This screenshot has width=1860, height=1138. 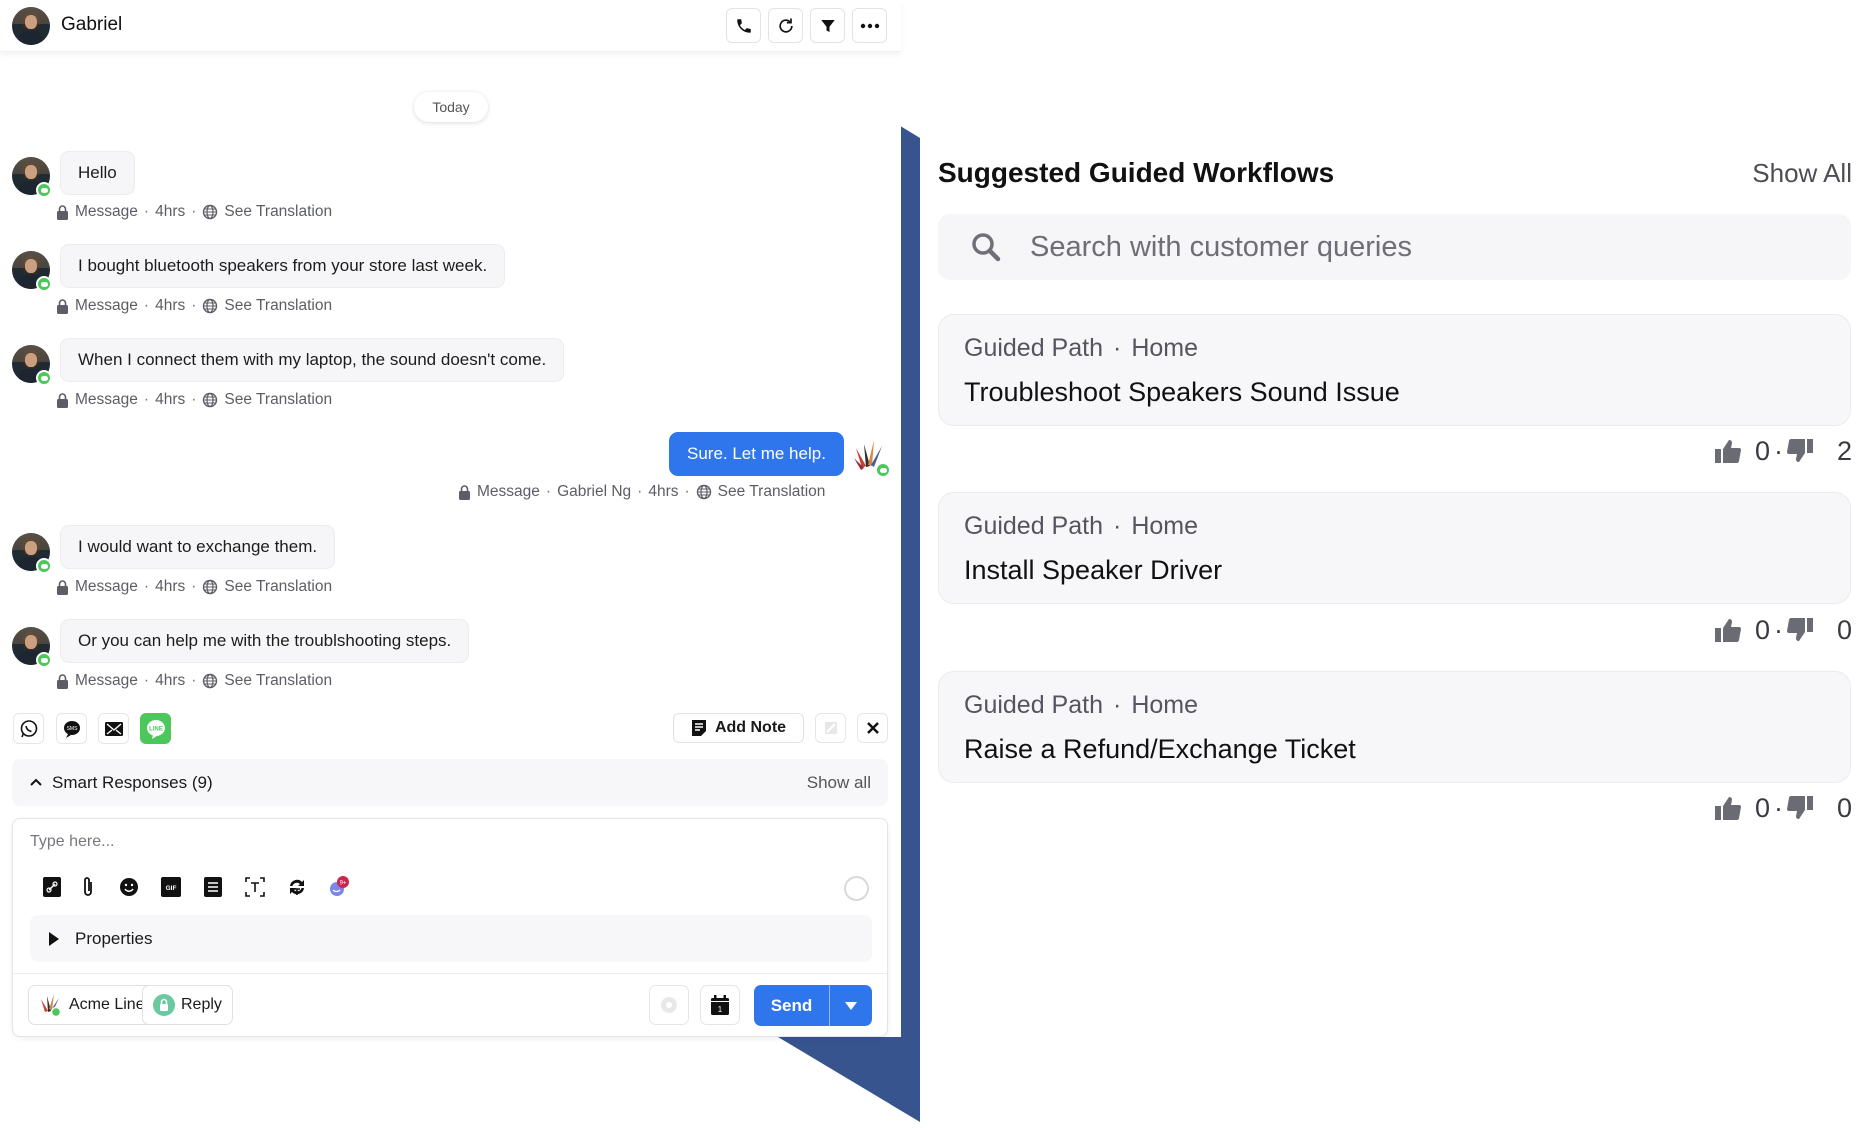 I want to click on ai-assist-icon: 9+, so click(x=339, y=886).